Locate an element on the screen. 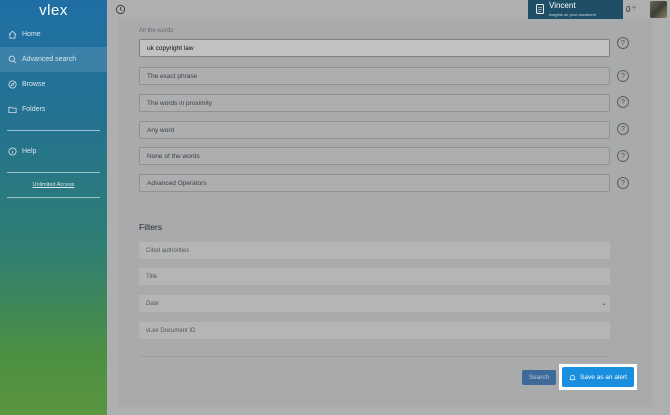 The width and height of the screenshot is (670, 415). compass-icon is located at coordinates (12, 85).